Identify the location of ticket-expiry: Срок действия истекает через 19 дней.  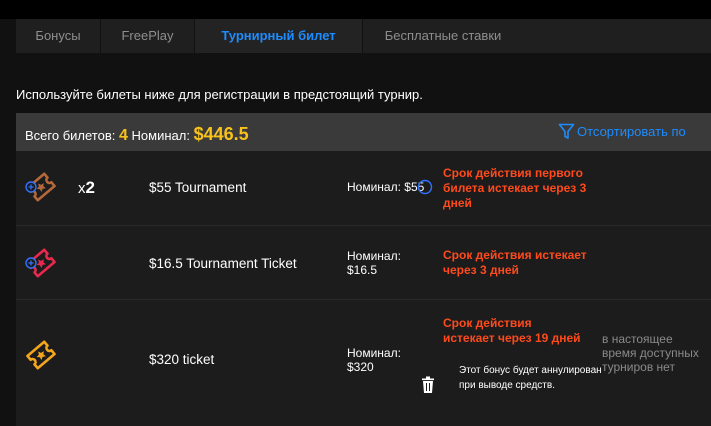
(512, 330).